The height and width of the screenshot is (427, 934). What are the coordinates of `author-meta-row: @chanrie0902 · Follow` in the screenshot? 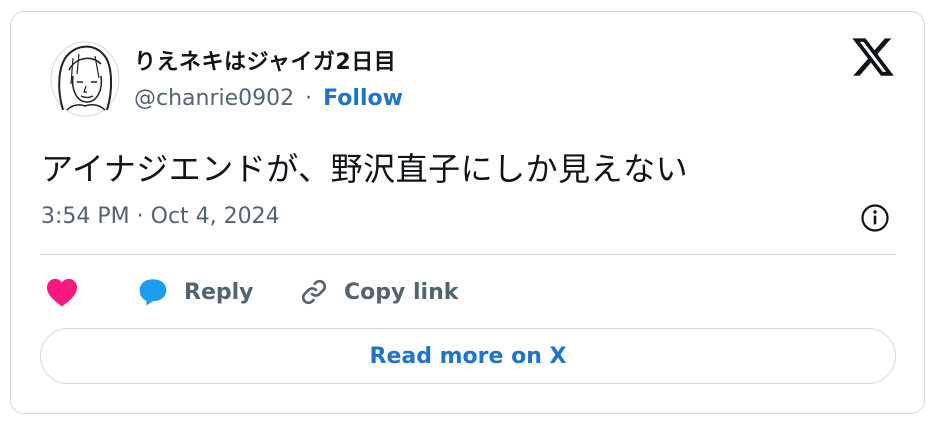 It's located at (268, 98).